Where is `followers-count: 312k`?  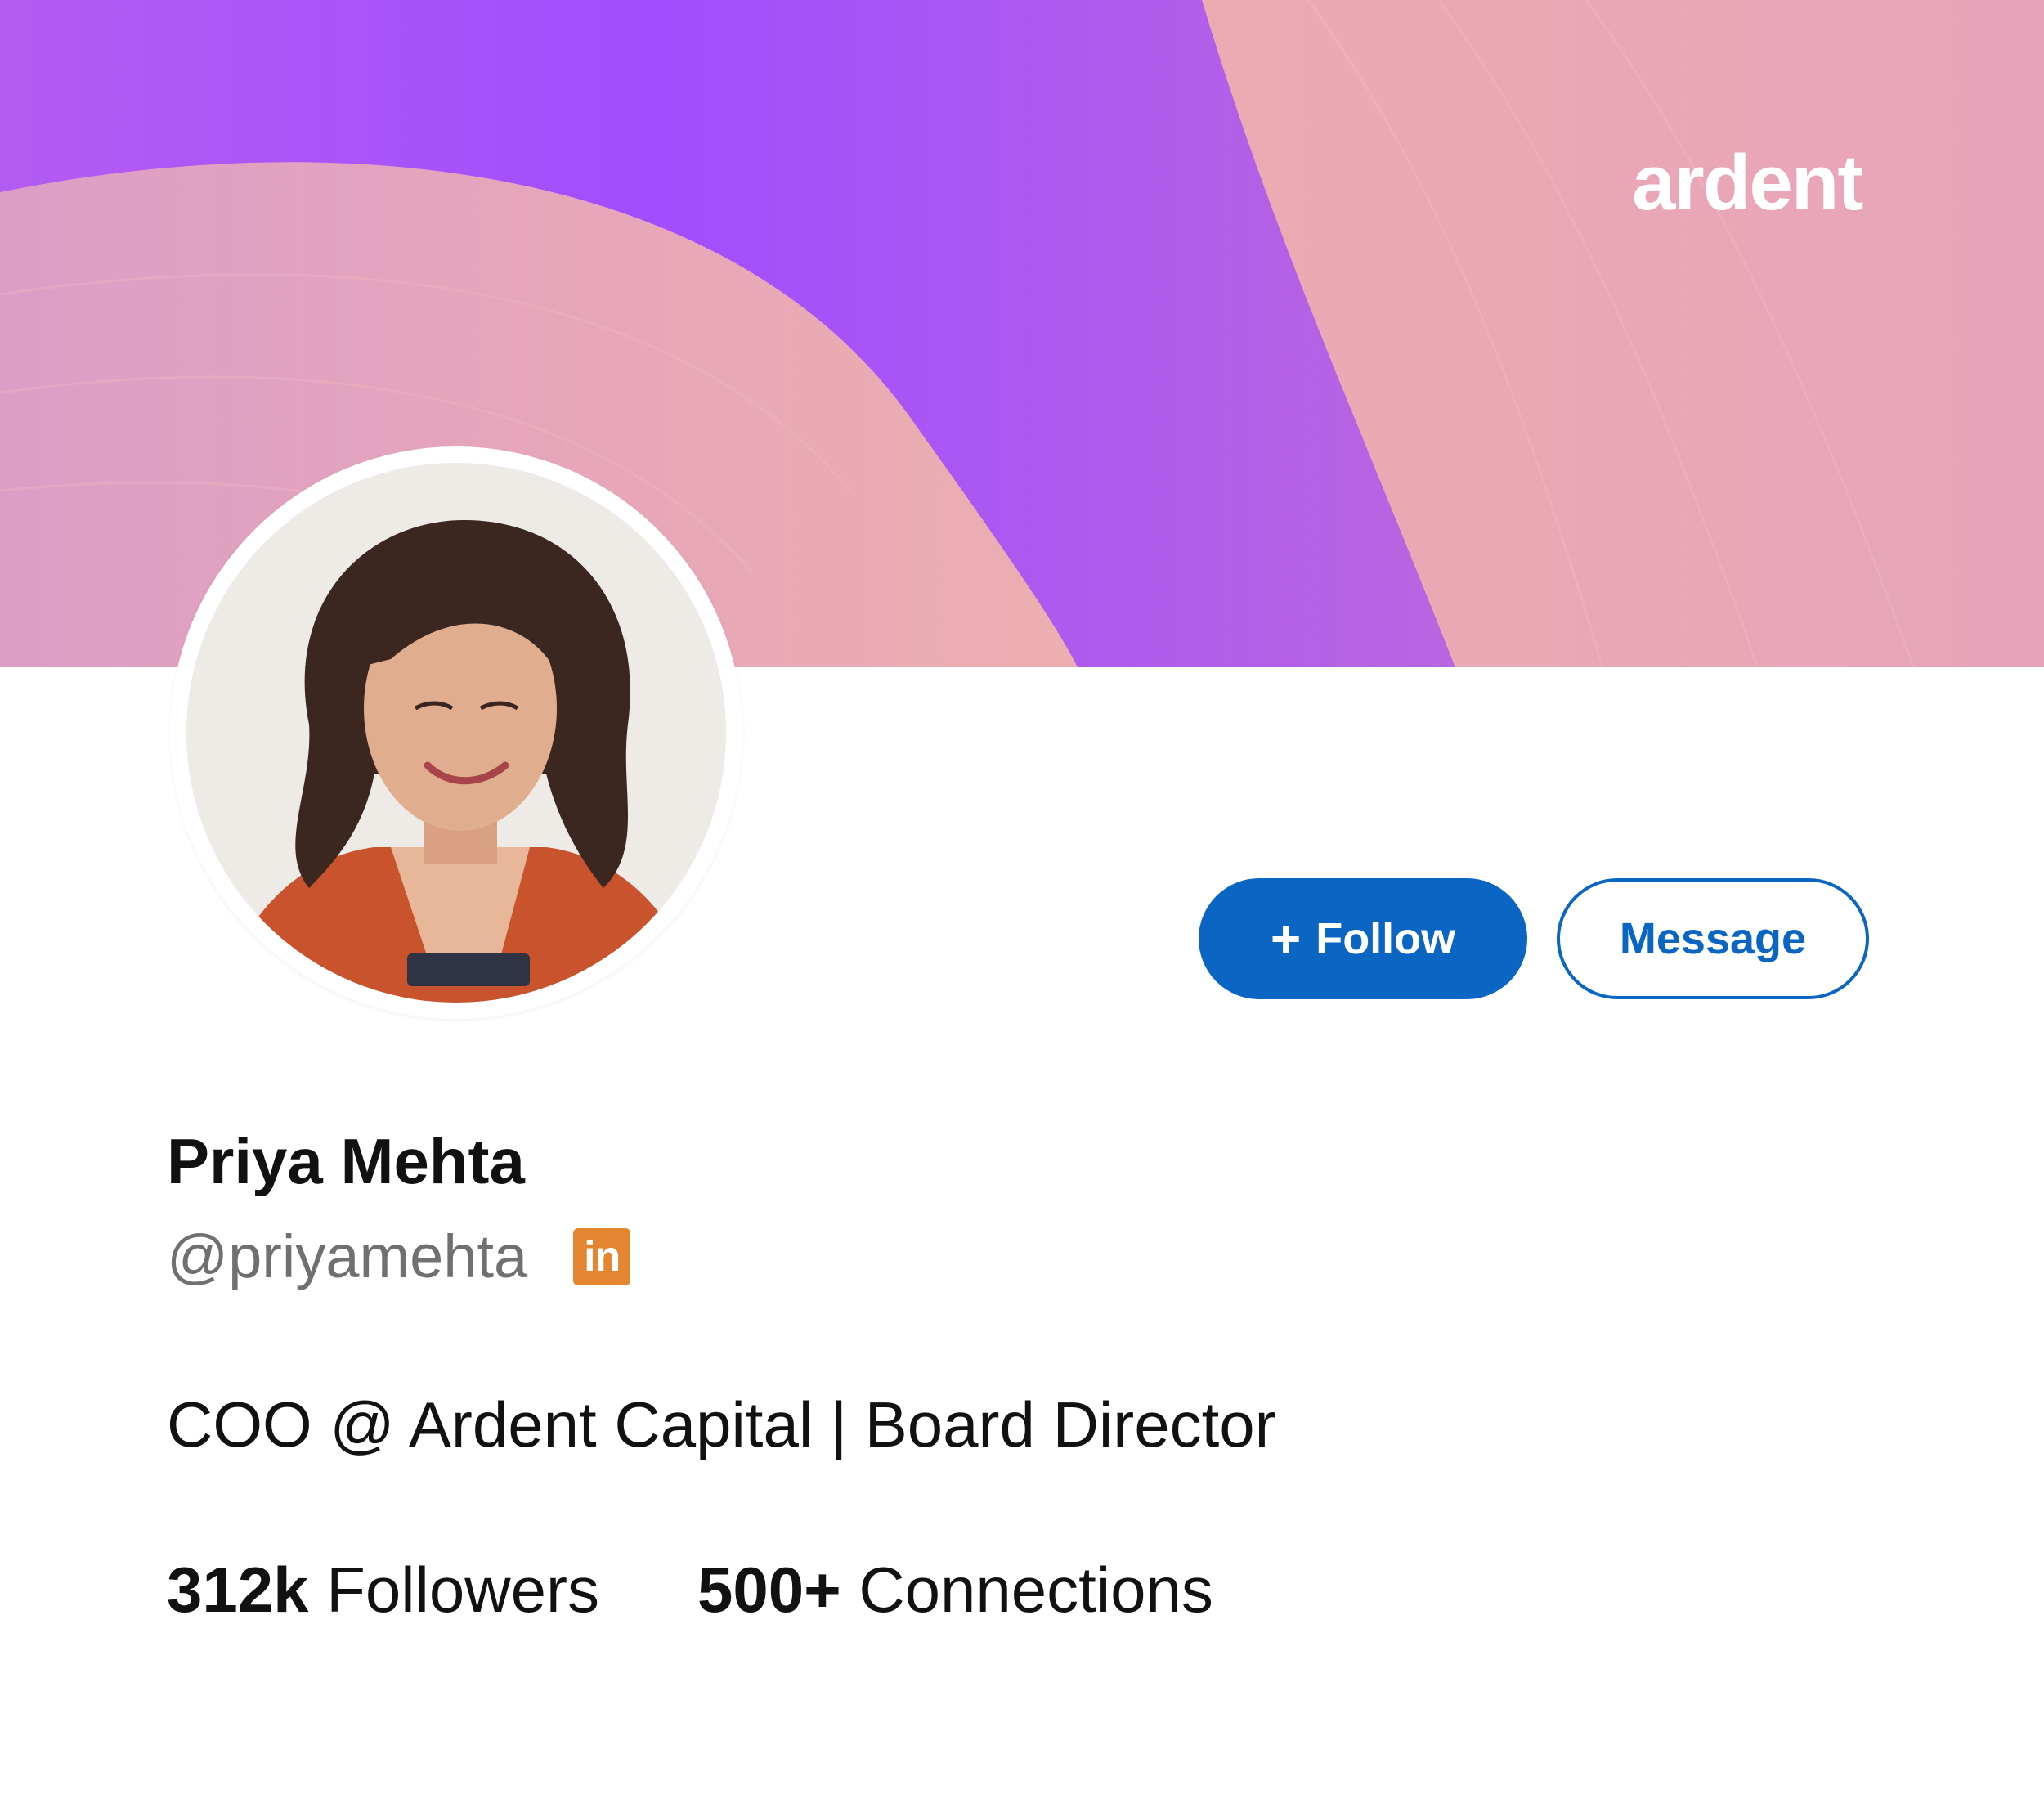 followers-count: 312k is located at coordinates (238, 1590).